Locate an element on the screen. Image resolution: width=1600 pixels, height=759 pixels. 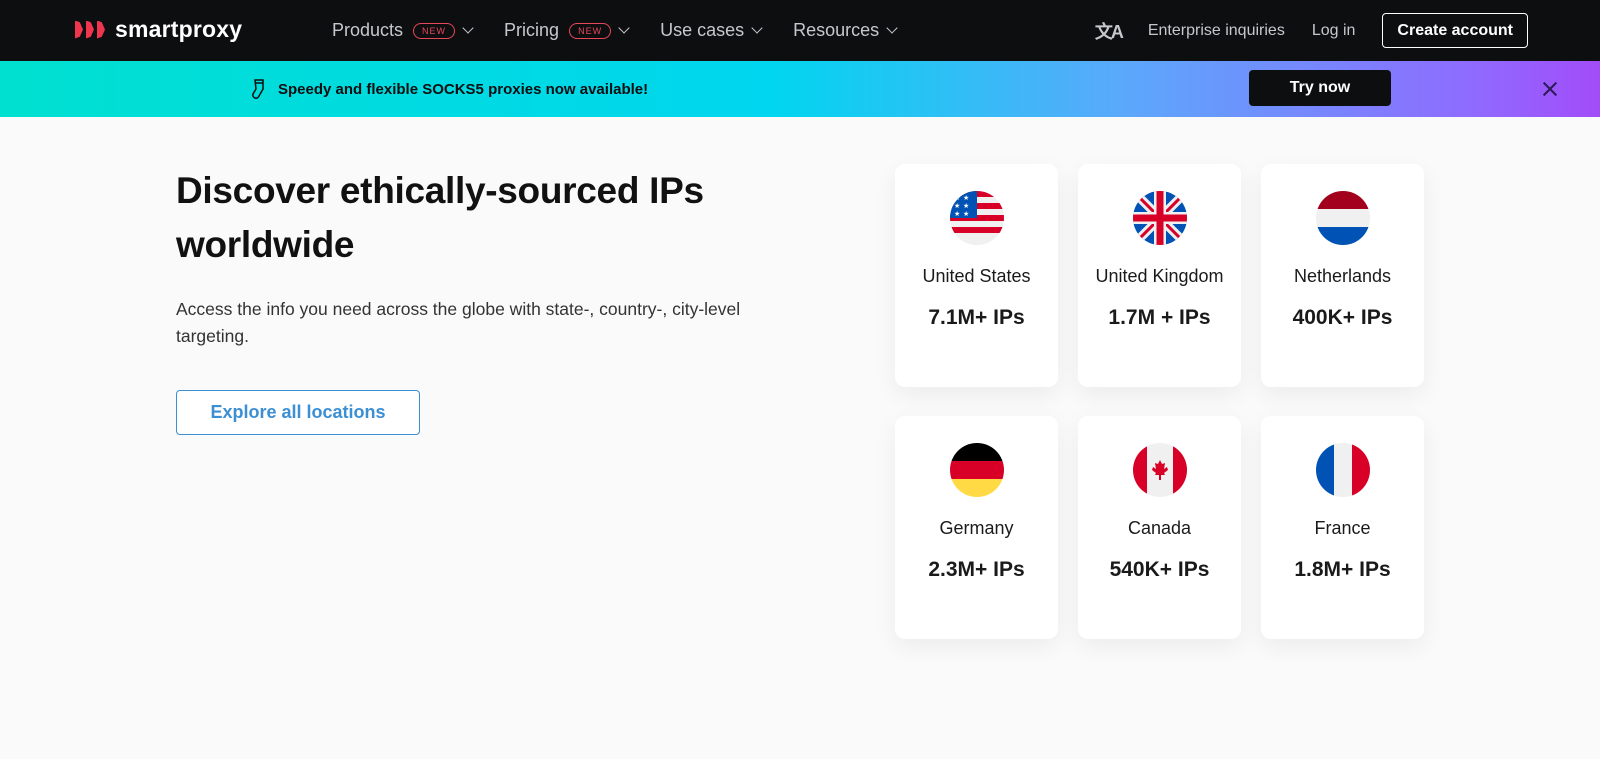
country-name: United Kingdom is located at coordinates (1159, 276).